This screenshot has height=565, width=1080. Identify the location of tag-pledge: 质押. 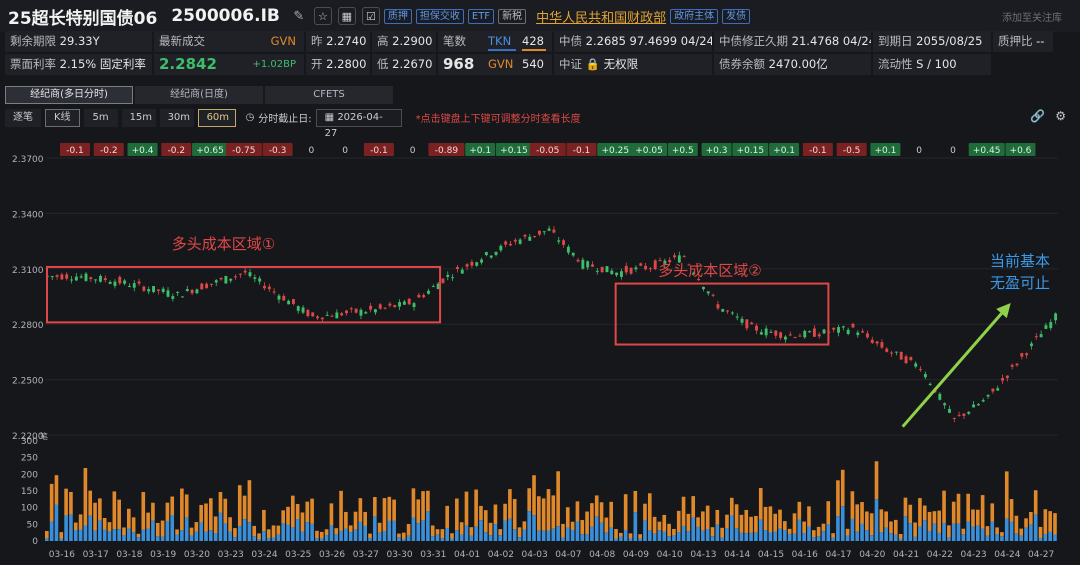
(397, 16).